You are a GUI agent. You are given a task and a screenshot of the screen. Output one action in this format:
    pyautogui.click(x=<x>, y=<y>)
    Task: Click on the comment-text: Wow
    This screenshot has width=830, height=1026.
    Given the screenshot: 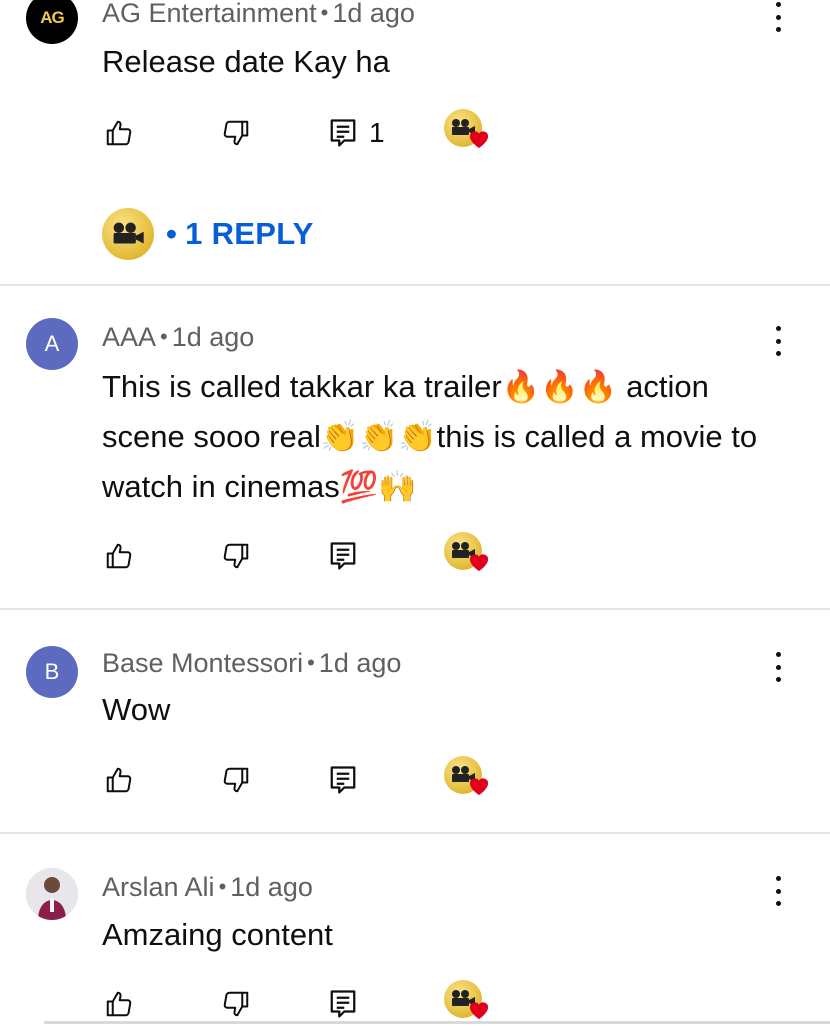 What is the action you would take?
    pyautogui.click(x=136, y=709)
    